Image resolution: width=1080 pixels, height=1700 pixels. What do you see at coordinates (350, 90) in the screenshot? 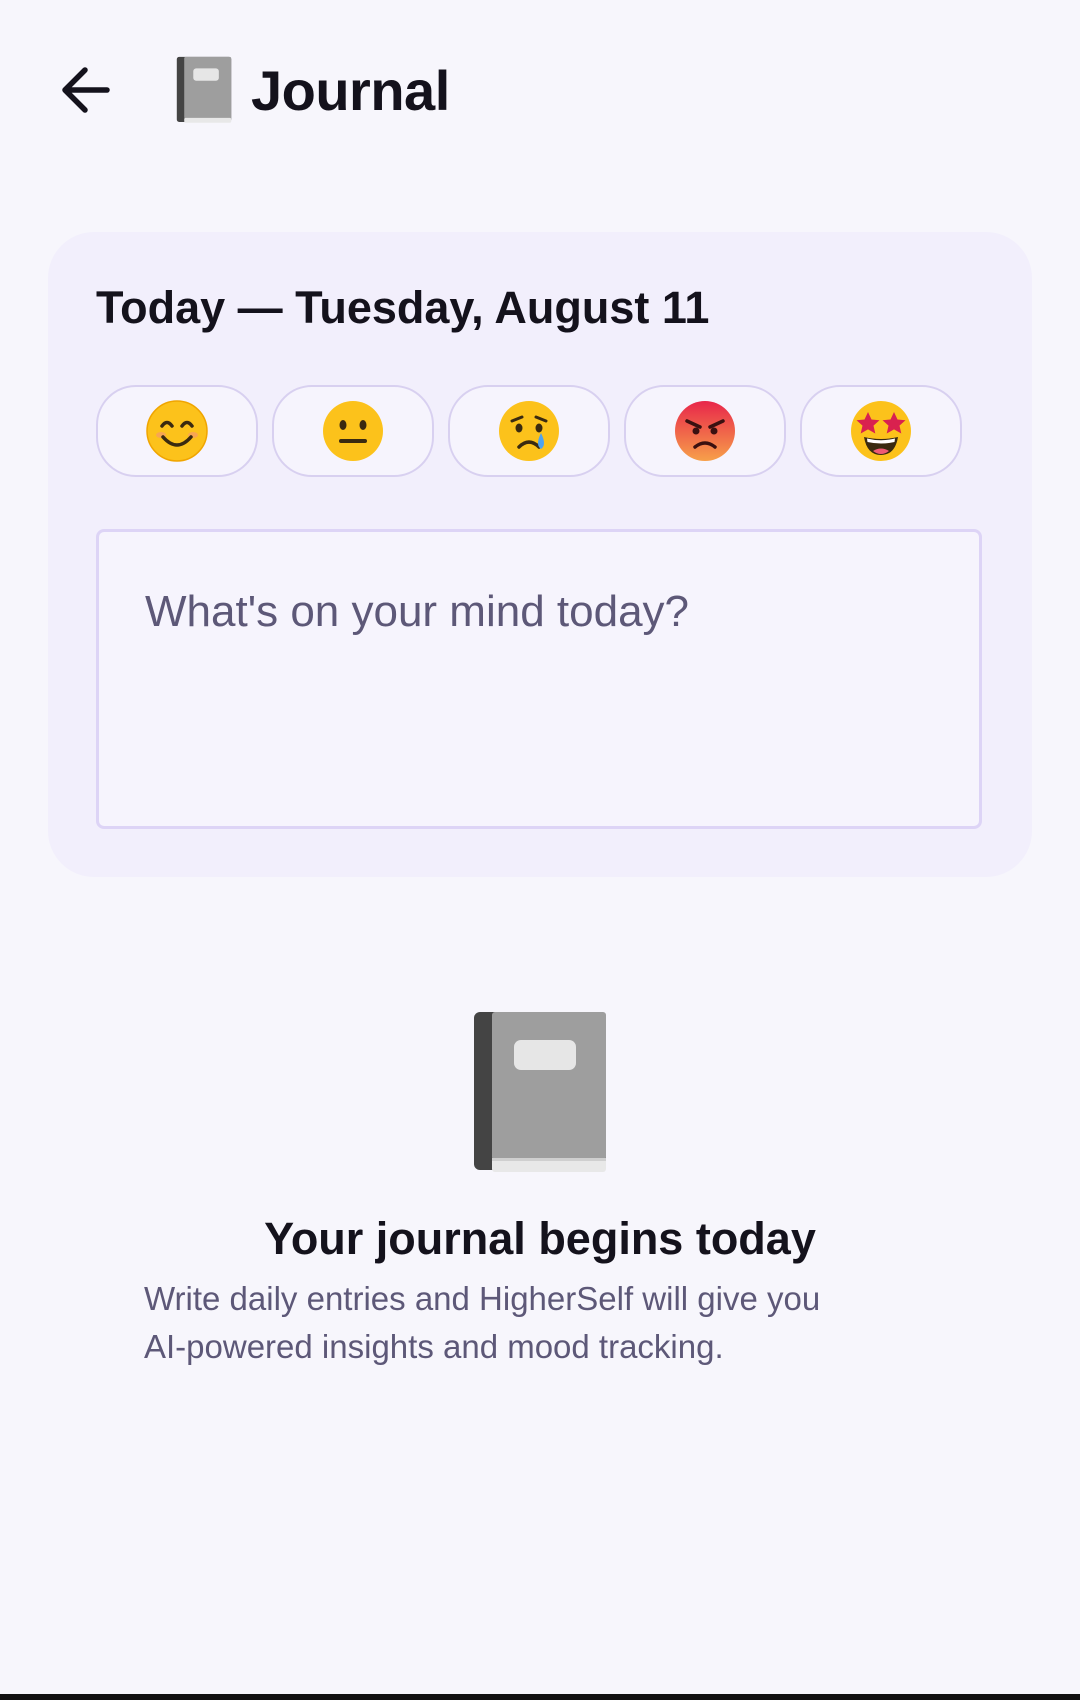
I see `page-title: Journal` at bounding box center [350, 90].